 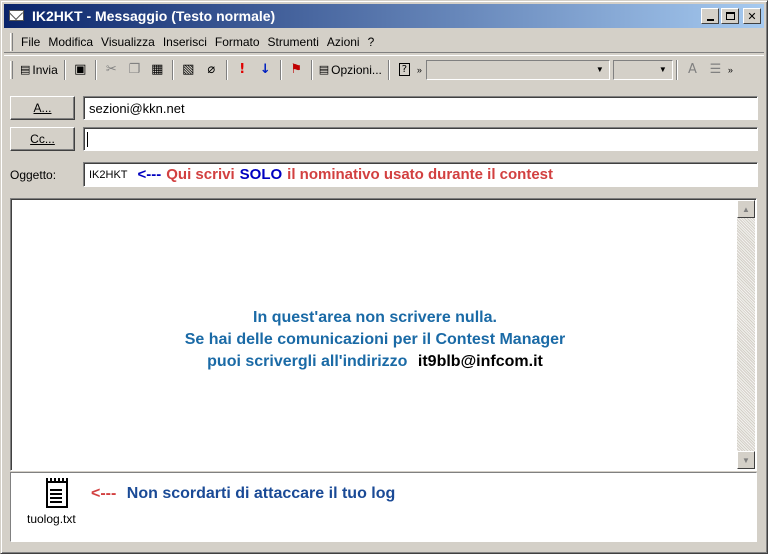 I want to click on minimize-icon, so click(x=710, y=20).